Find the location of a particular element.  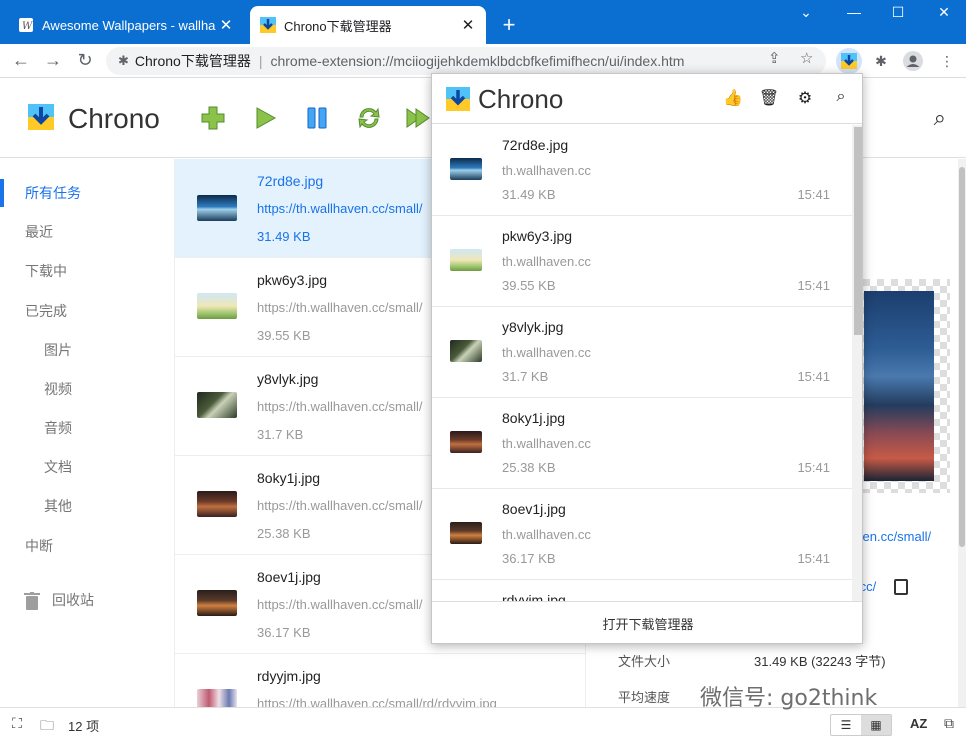

sidebar-item-audio: 音频 is located at coordinates (87, 428).